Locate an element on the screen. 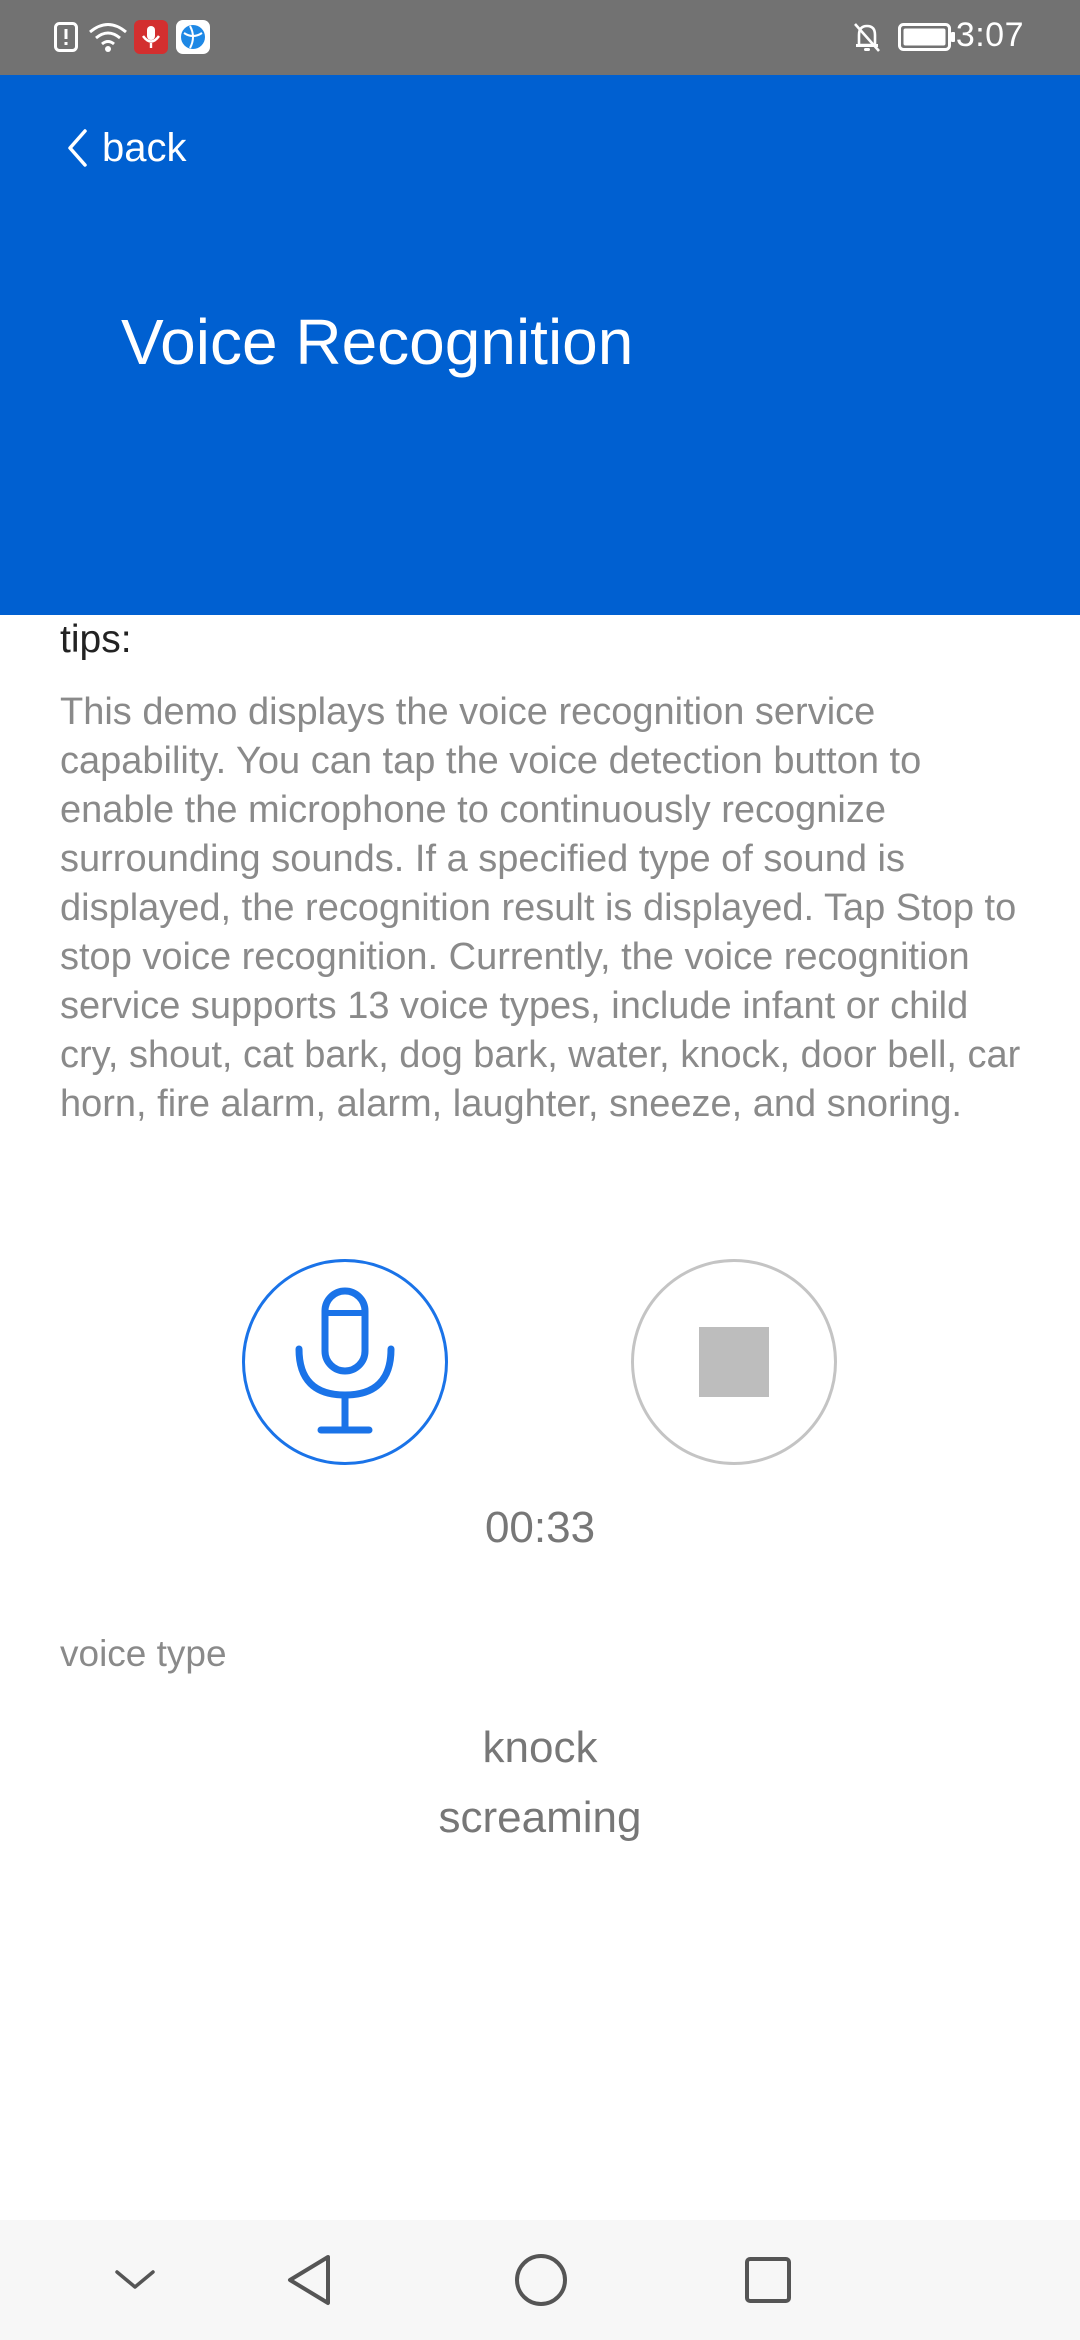  voice-type-results: knock screaming is located at coordinates (540, 1783).